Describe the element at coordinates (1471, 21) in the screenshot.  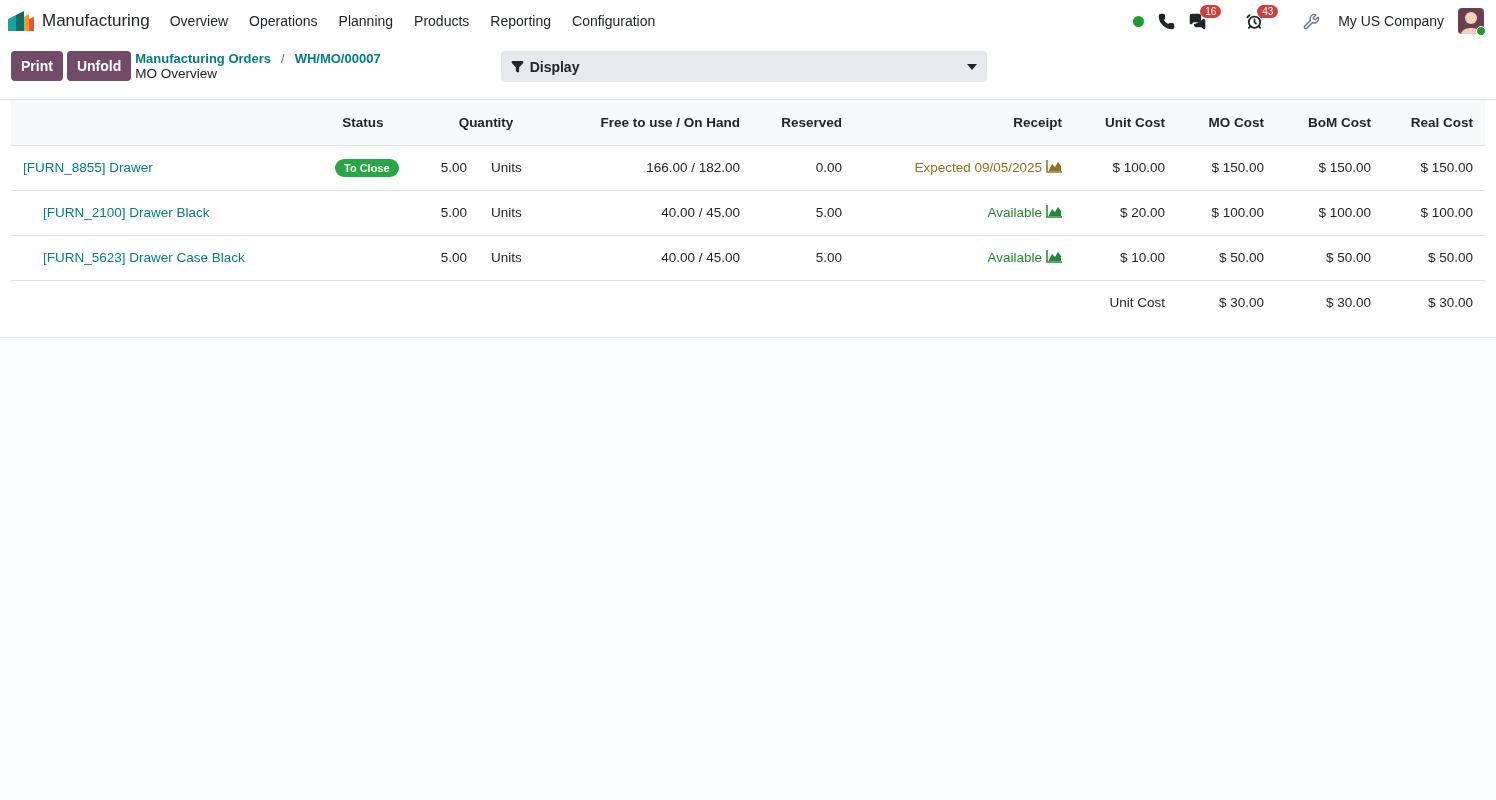
I see `user-avatar` at that location.